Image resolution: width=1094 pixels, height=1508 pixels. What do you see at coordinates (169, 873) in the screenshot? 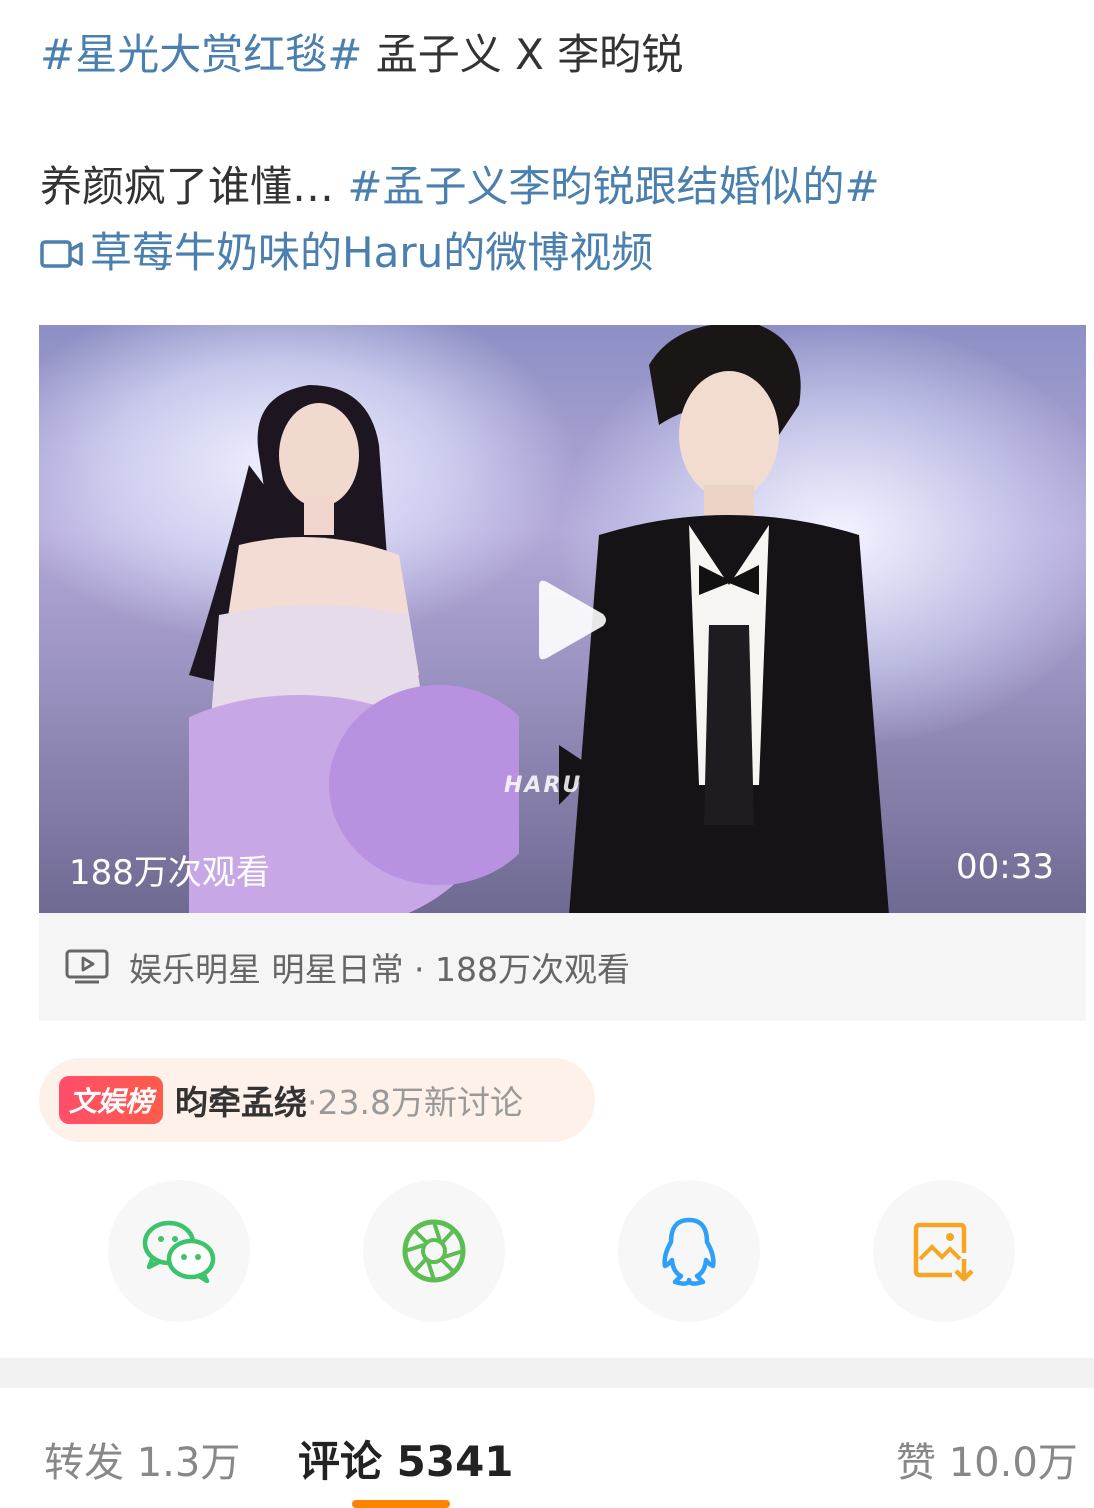
I see `video-views-overlay: 188万次观看` at bounding box center [169, 873].